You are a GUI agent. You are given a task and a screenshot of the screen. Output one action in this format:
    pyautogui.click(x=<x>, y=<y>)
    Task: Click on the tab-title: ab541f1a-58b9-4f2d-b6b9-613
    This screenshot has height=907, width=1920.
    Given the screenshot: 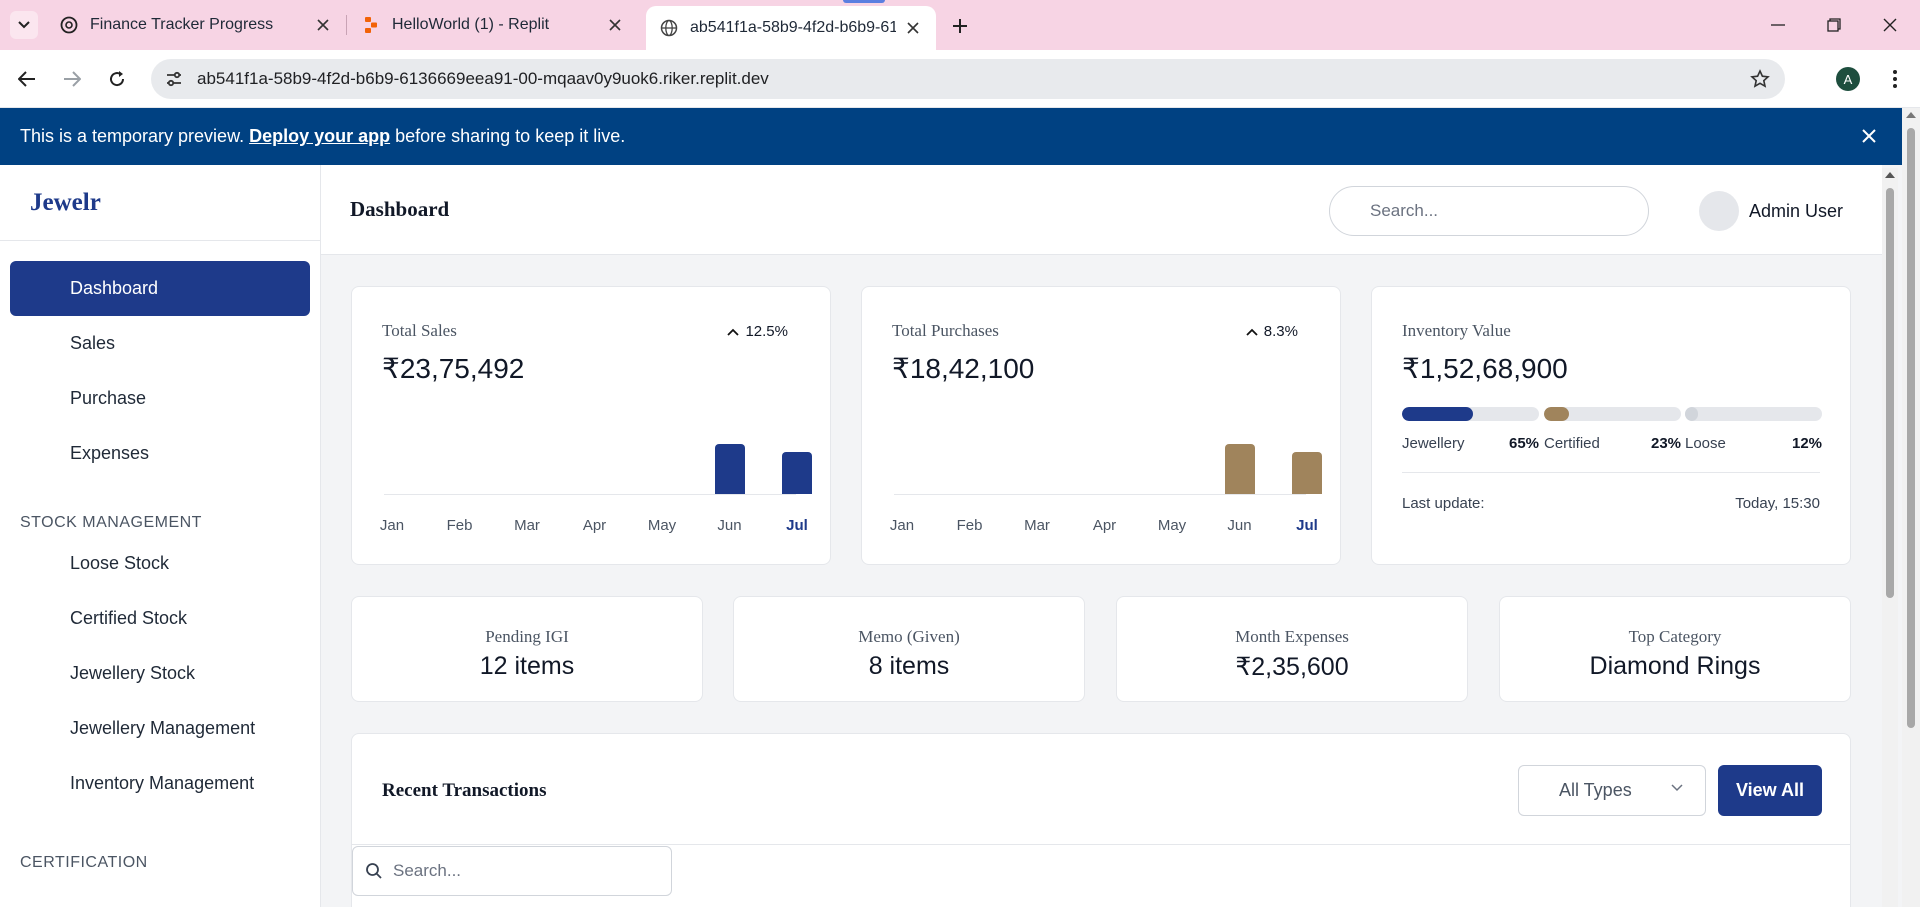 What is the action you would take?
    pyautogui.click(x=793, y=27)
    